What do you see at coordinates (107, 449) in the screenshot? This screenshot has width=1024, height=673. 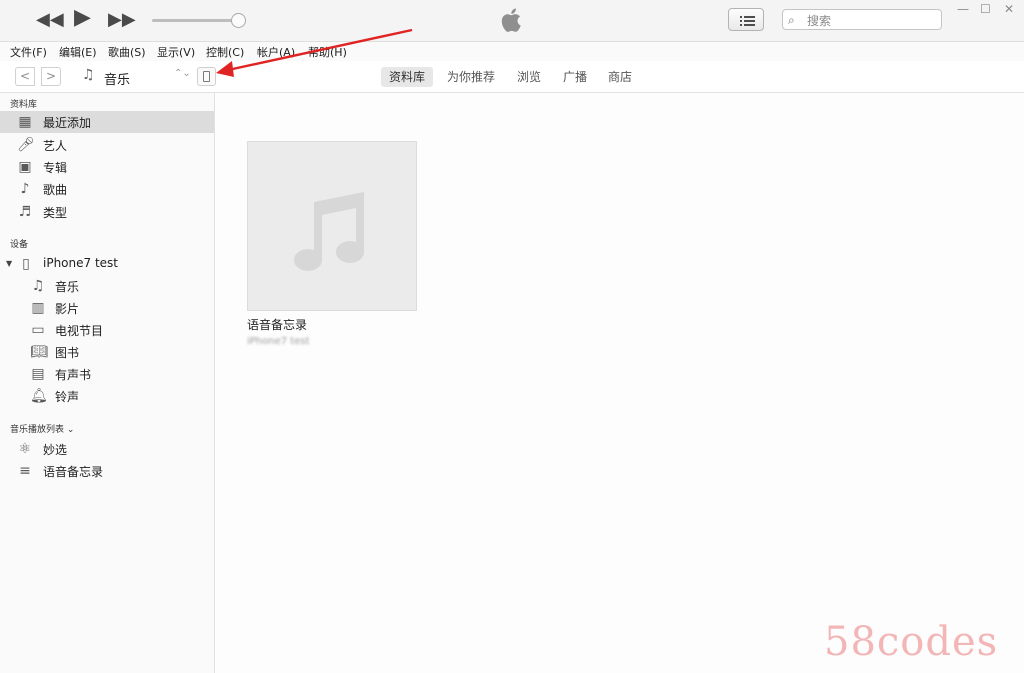 I see `sidebar-item-genius: ⚛ 妙选` at bounding box center [107, 449].